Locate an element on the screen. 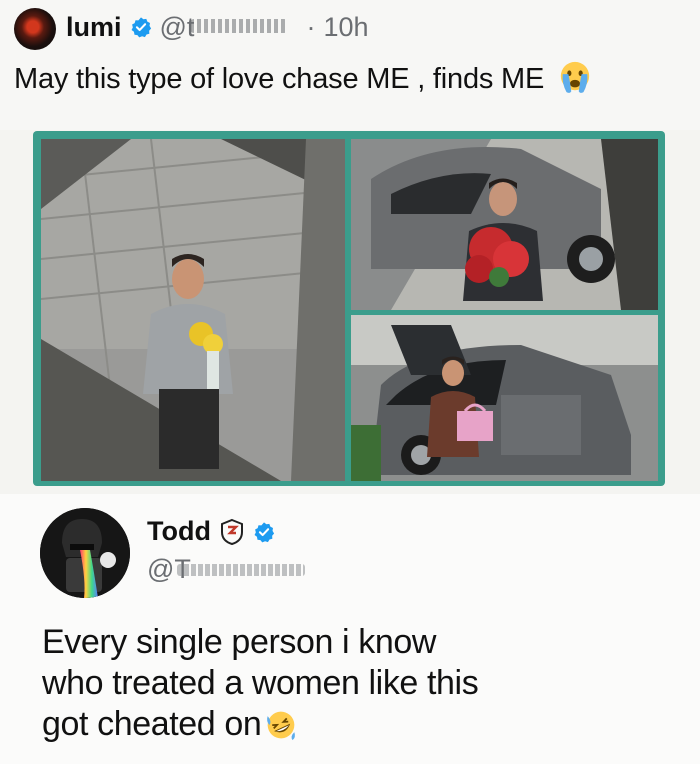 The height and width of the screenshot is (764, 700). reply-author-handle: @T is located at coordinates (226, 569).